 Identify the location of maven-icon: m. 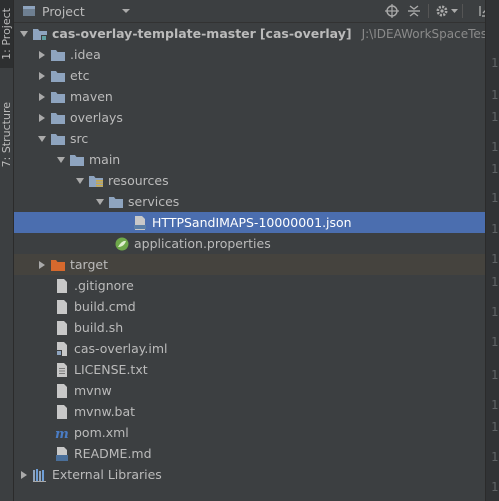
(62, 433).